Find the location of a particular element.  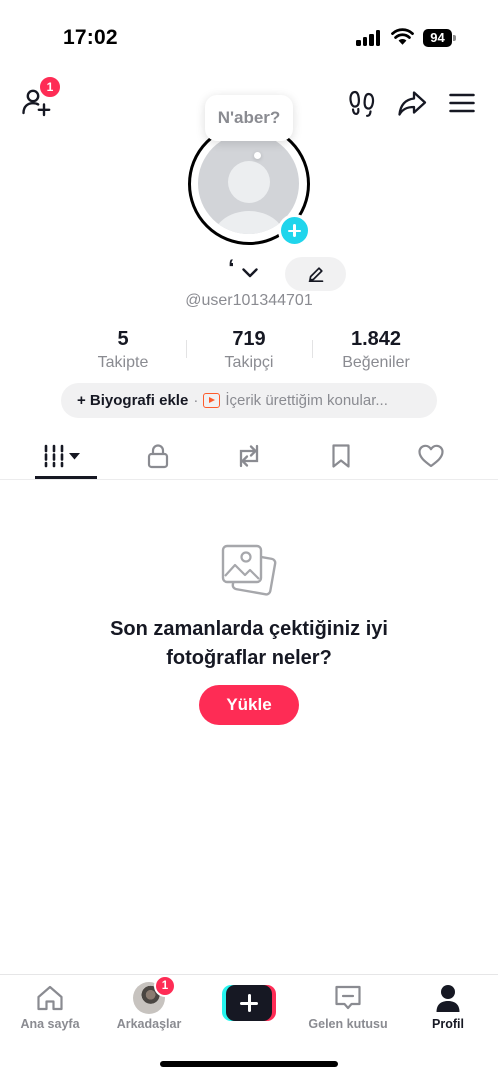

empty-state-title-line-1: Son zamanlarda çektiğiniz iyi is located at coordinates (249, 629).